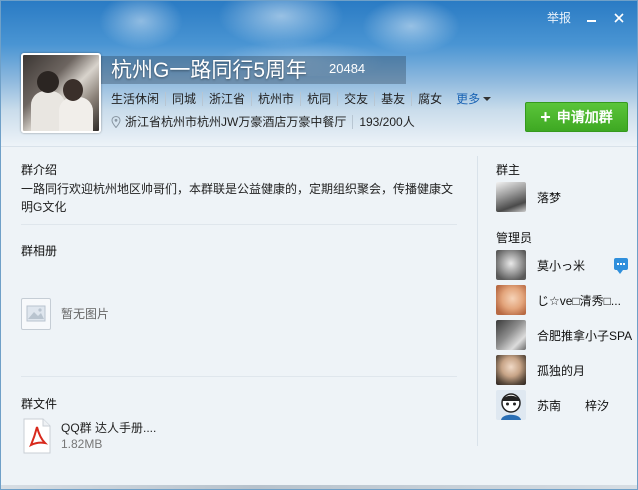 This screenshot has width=638, height=490. Describe the element at coordinates (275, 98) in the screenshot. I see `tag-item: 杭州市` at that location.